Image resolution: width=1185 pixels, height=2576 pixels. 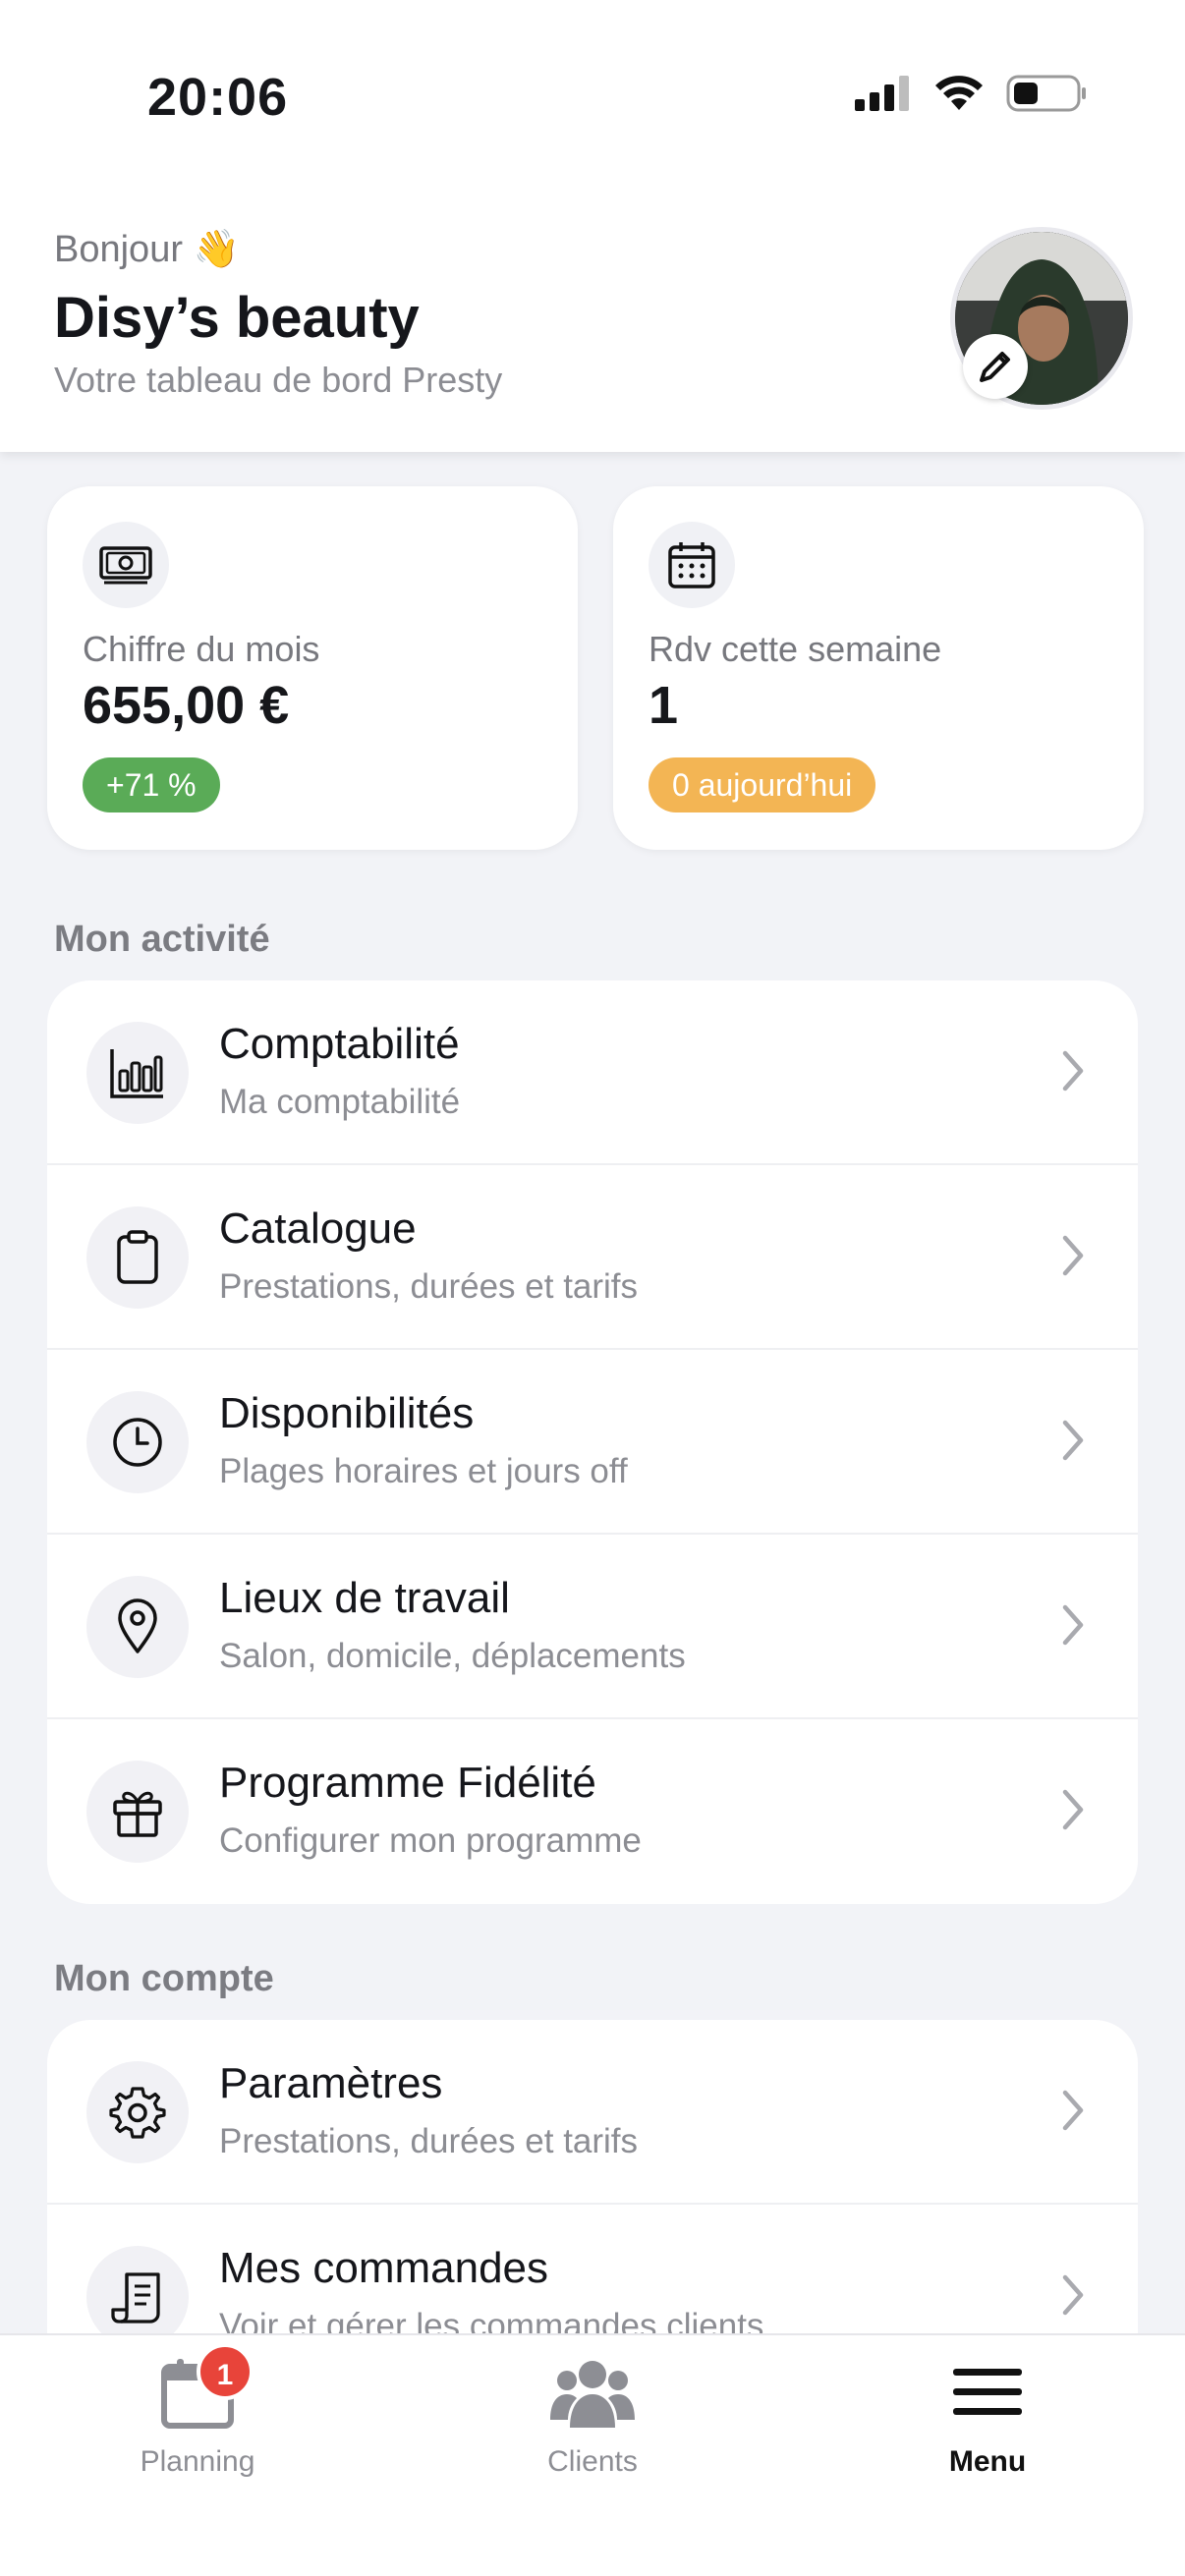 I want to click on item-title: Comptabilité, so click(x=340, y=1044).